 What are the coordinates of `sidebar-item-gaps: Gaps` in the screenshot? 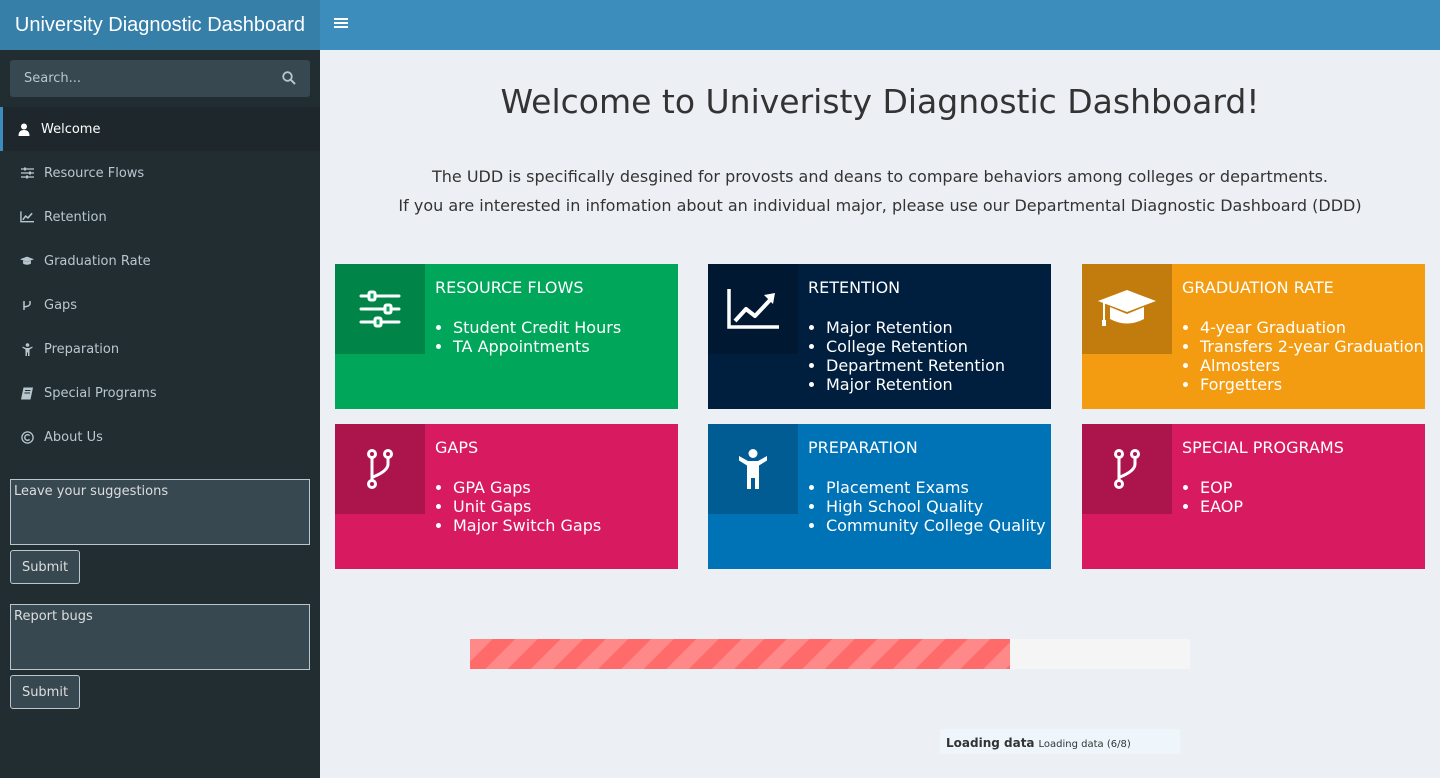 It's located at (160, 305).